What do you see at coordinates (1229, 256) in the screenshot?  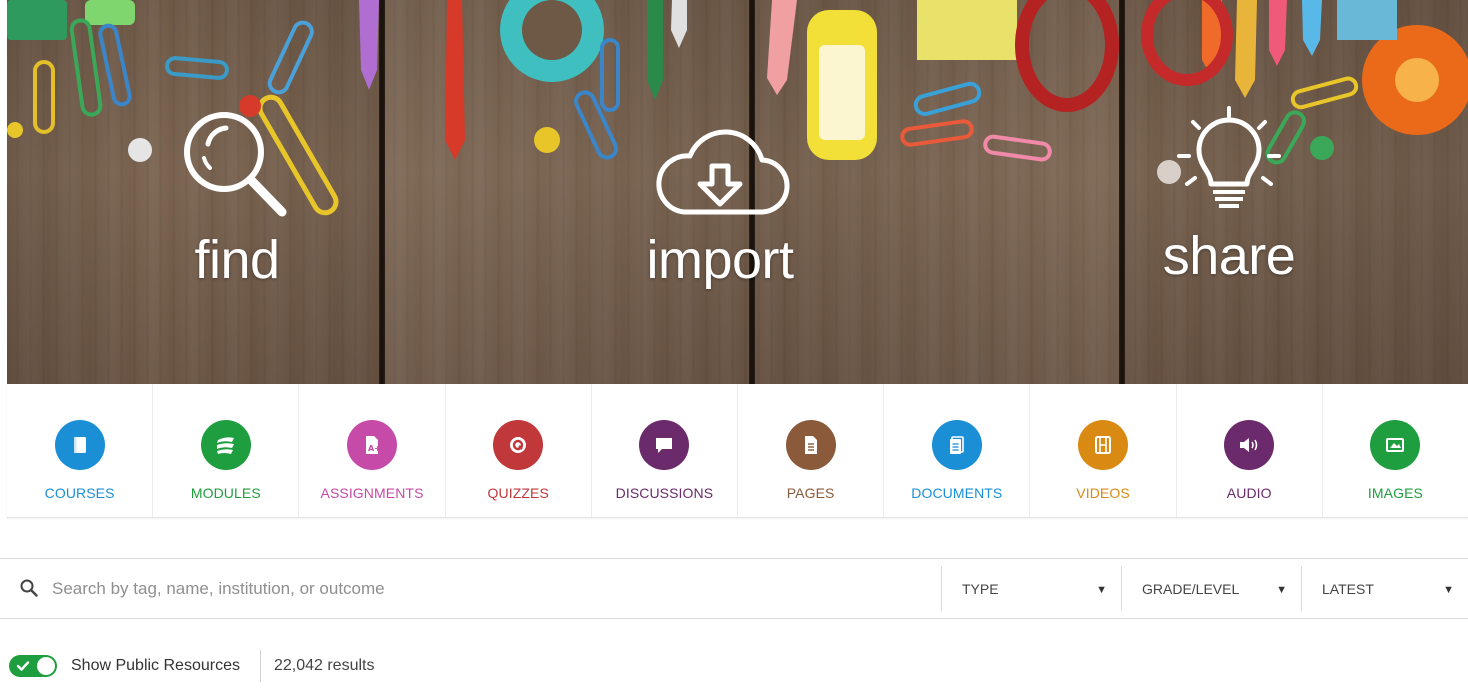 I see `hero-share-label: share` at bounding box center [1229, 256].